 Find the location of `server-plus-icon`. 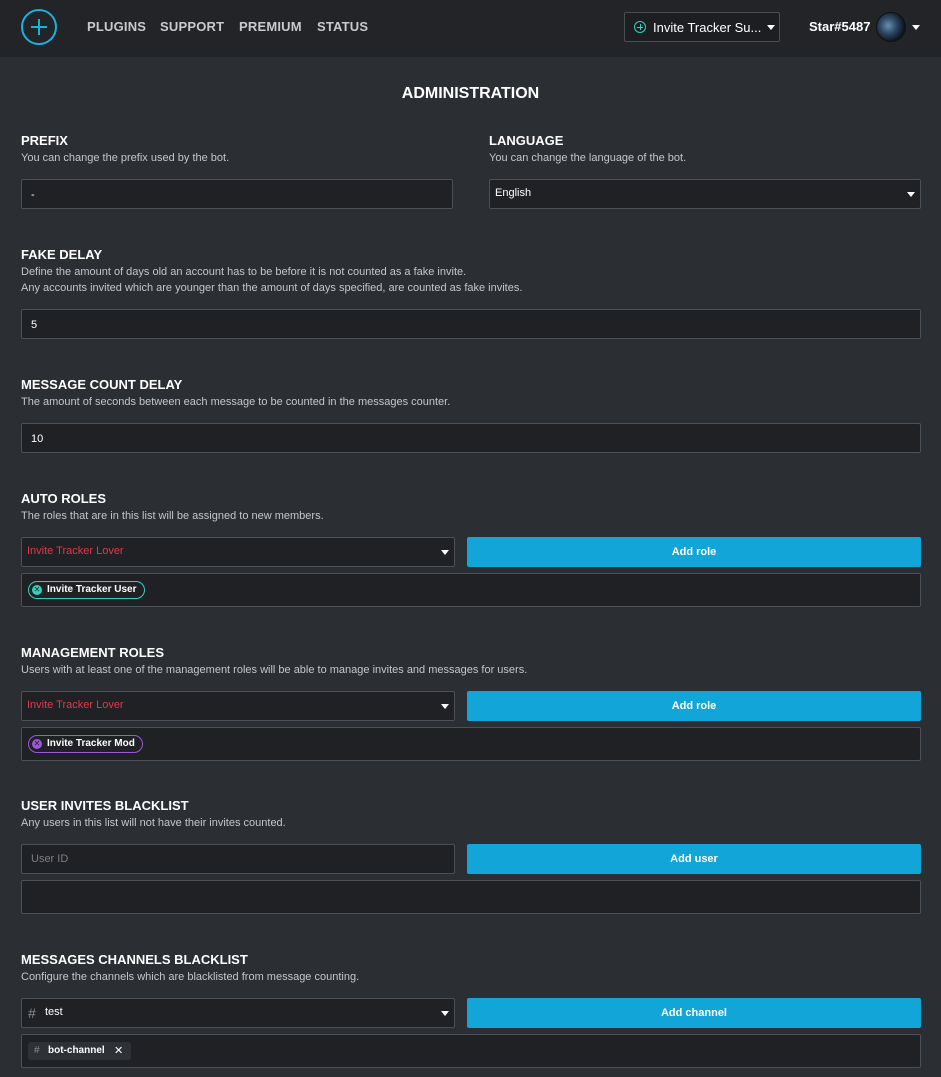

server-plus-icon is located at coordinates (640, 27).